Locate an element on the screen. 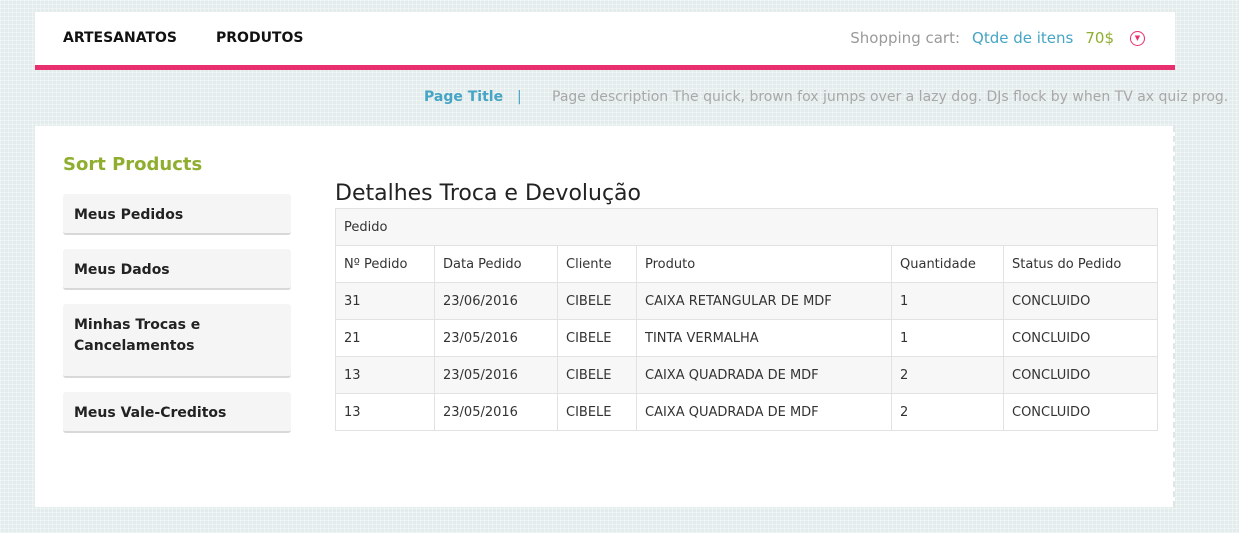 The image size is (1239, 533). table-cell: TINTA VERMALHA is located at coordinates (764, 338).